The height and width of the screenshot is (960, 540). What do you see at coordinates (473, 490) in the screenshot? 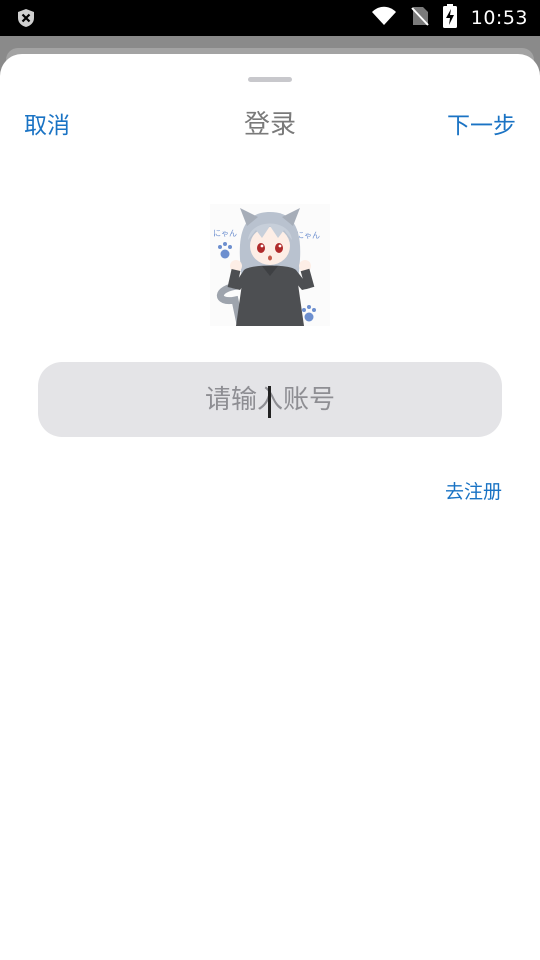
I see `register-link: 去注册` at bounding box center [473, 490].